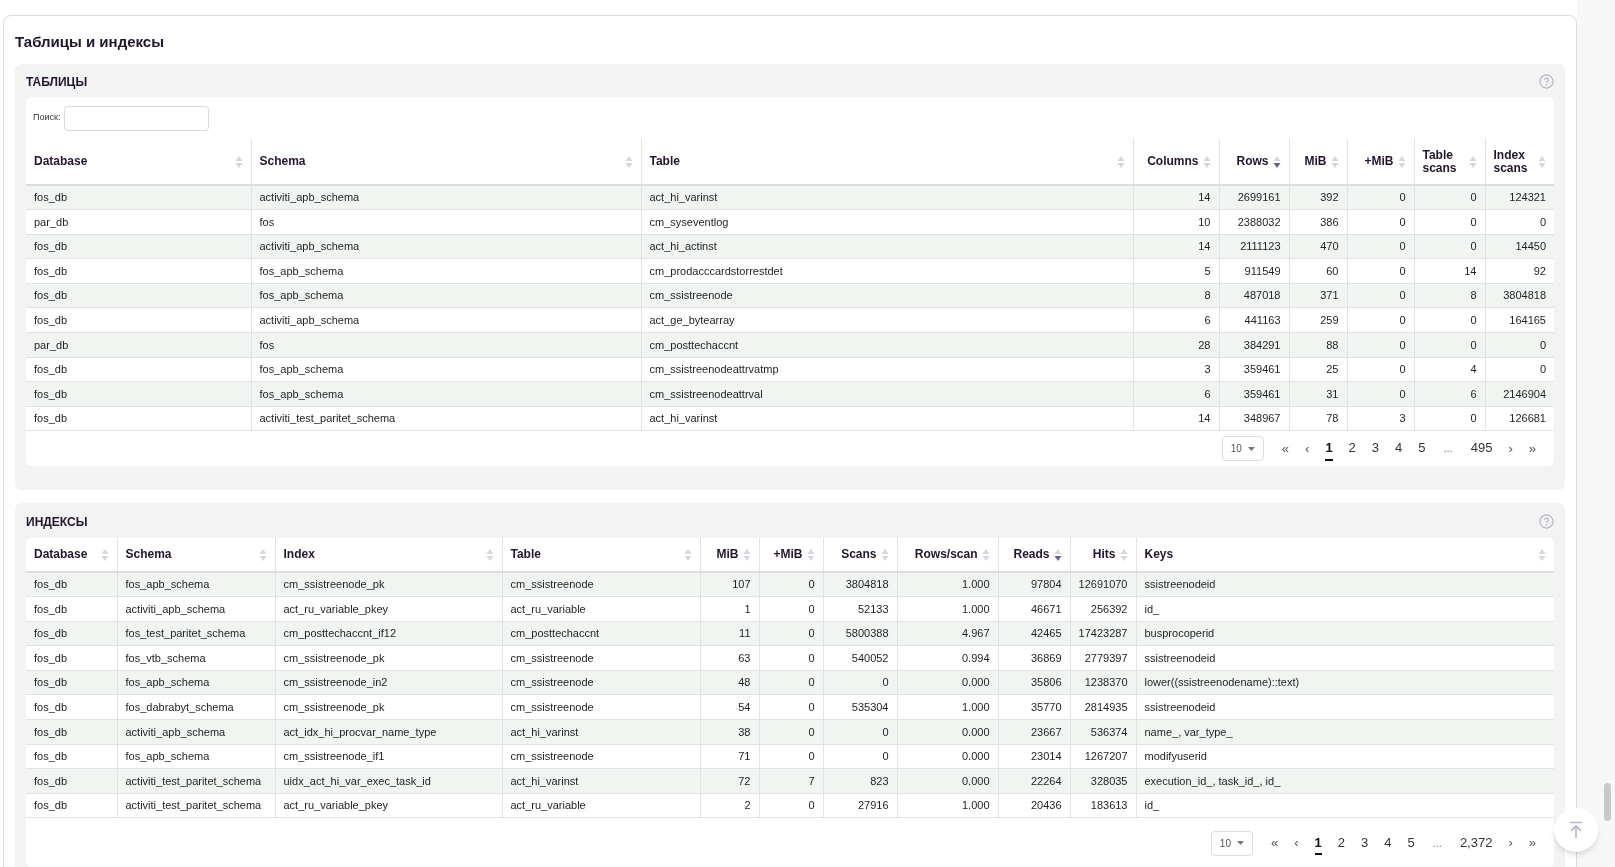  What do you see at coordinates (1034, 707) in the screenshot?
I see `table-cell: 35770` at bounding box center [1034, 707].